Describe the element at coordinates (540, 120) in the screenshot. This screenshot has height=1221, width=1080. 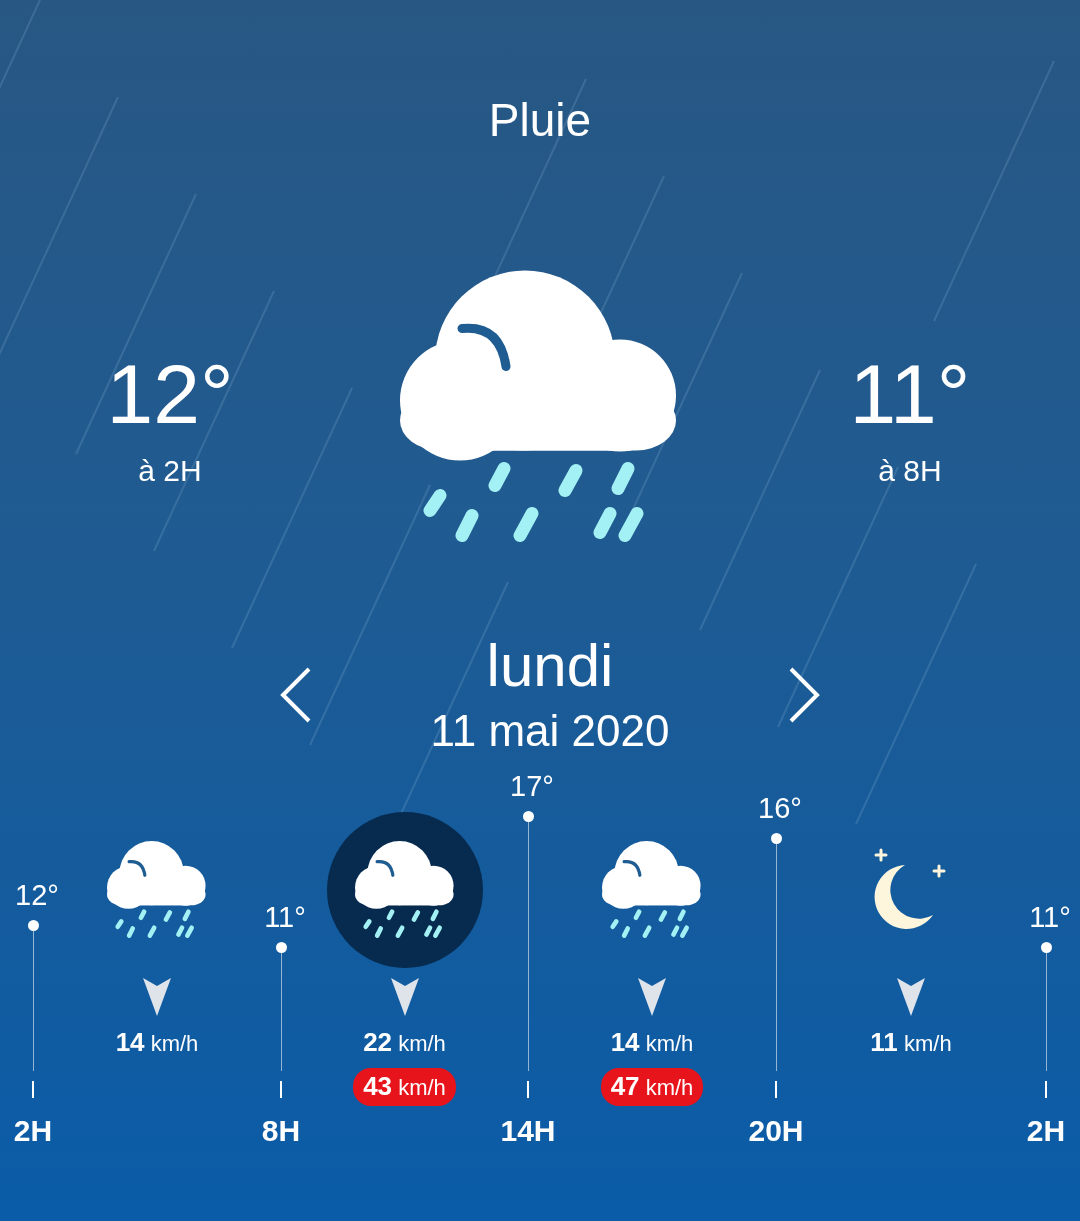
I see `condition-title: Pluie` at that location.